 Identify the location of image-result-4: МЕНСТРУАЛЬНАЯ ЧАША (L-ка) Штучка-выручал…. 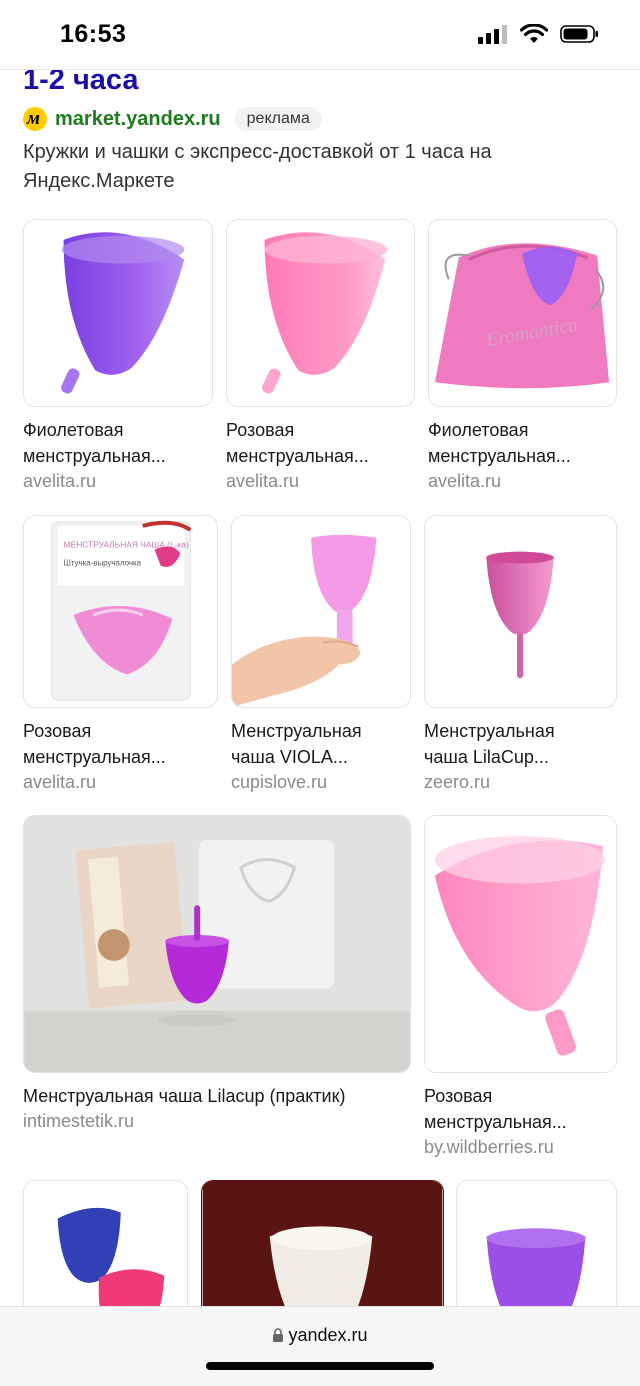
(120, 654).